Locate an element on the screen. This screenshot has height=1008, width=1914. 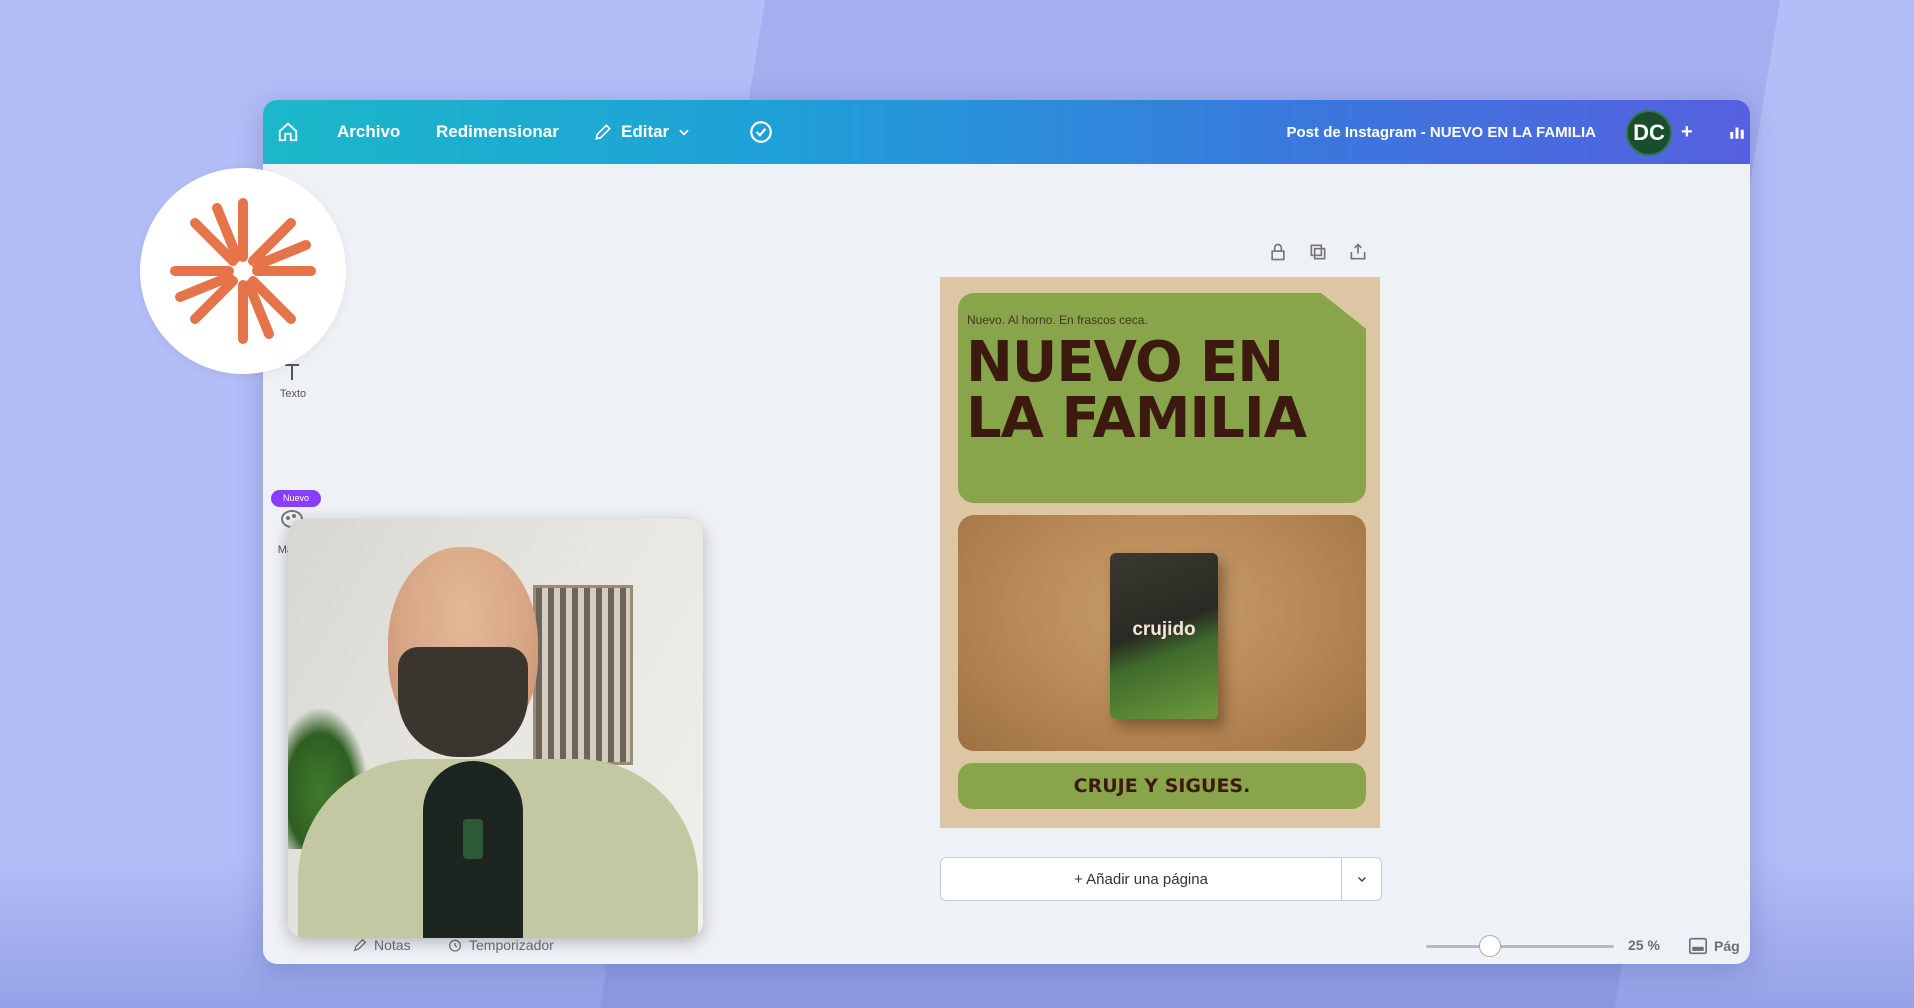
product-bag: crujido is located at coordinates (1164, 636).